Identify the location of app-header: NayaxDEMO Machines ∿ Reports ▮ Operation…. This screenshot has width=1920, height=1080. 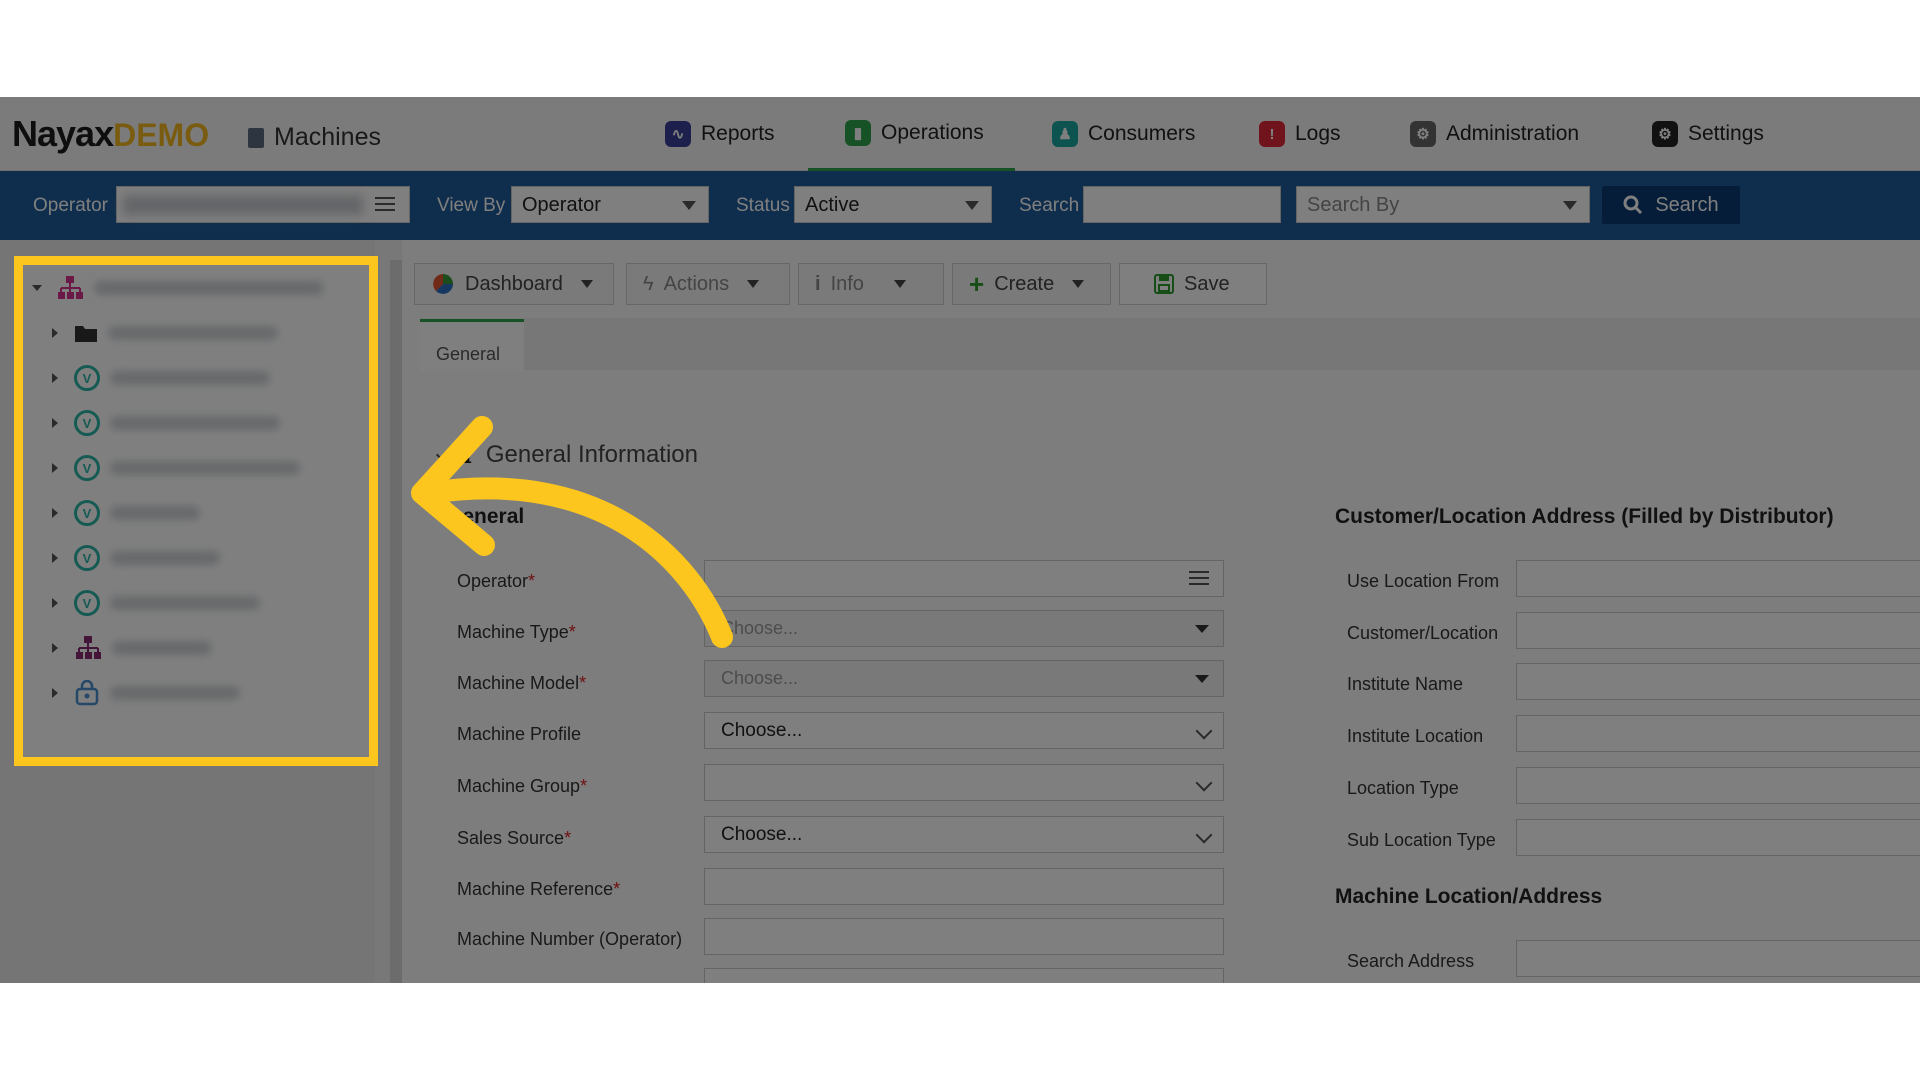
(960, 134).